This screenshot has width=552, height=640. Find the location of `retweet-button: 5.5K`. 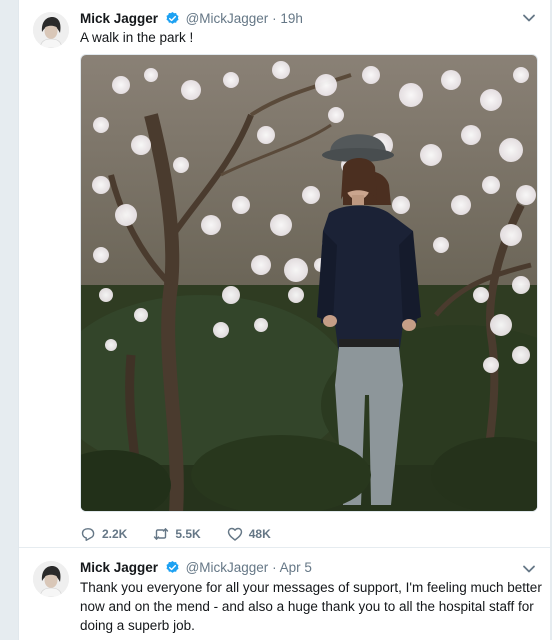

retweet-button: 5.5K is located at coordinates (177, 534).